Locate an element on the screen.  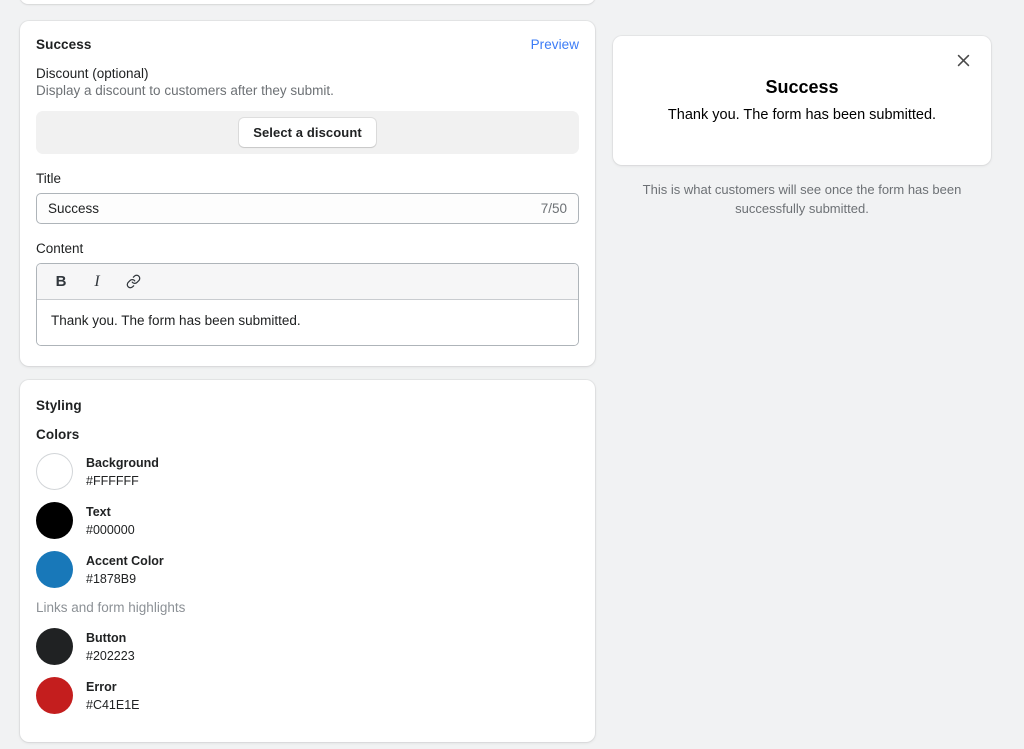
color-row-button: Button #202223 is located at coordinates (307, 646).